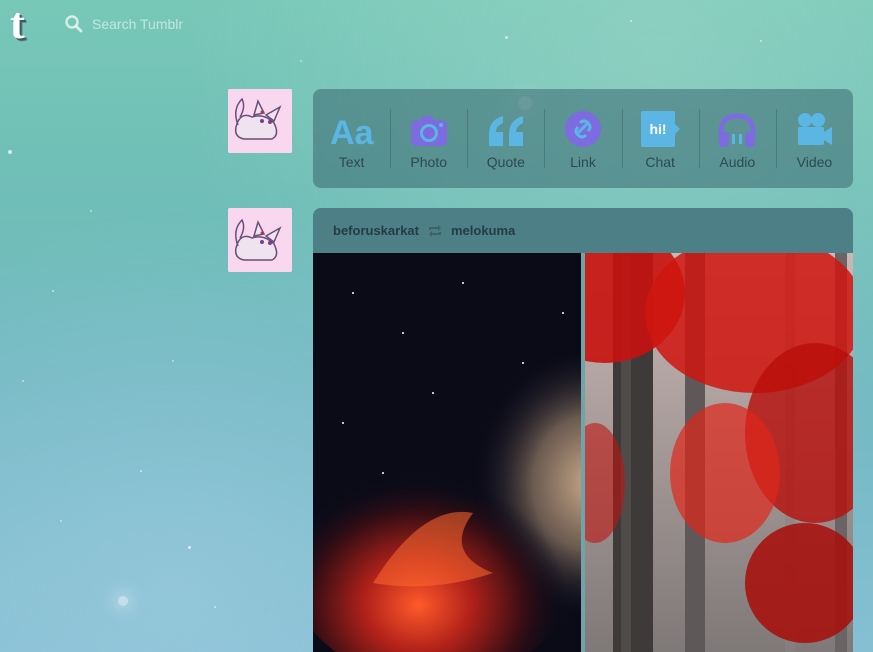 The height and width of the screenshot is (652, 873). I want to click on post-type-link: Link, so click(582, 138).